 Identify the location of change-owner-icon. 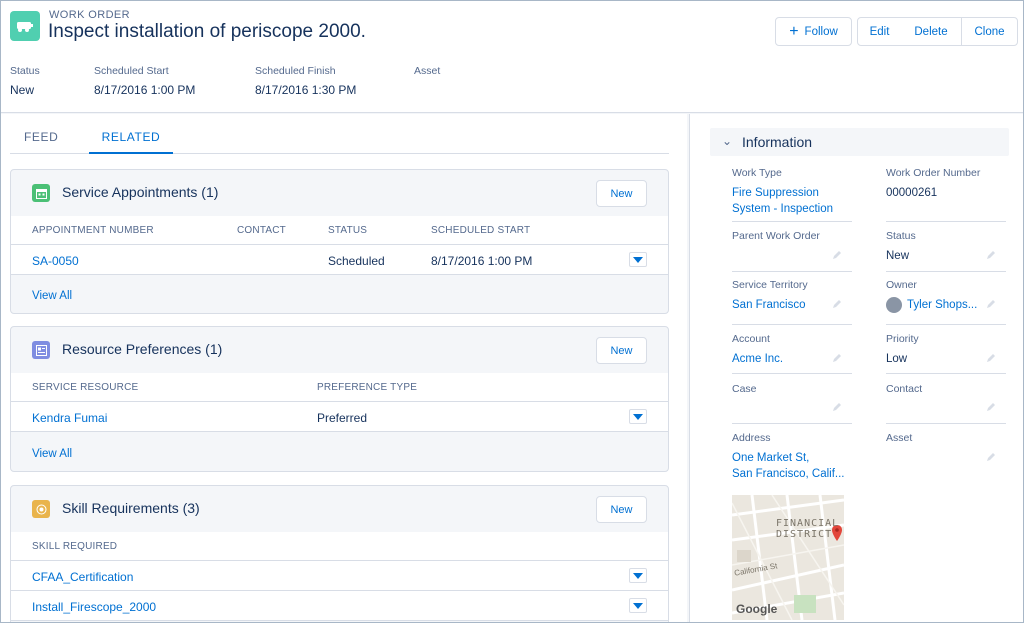
(991, 304).